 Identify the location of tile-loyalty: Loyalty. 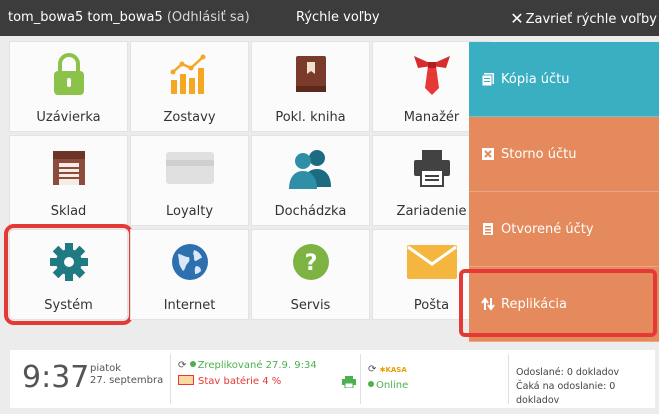
(189, 180).